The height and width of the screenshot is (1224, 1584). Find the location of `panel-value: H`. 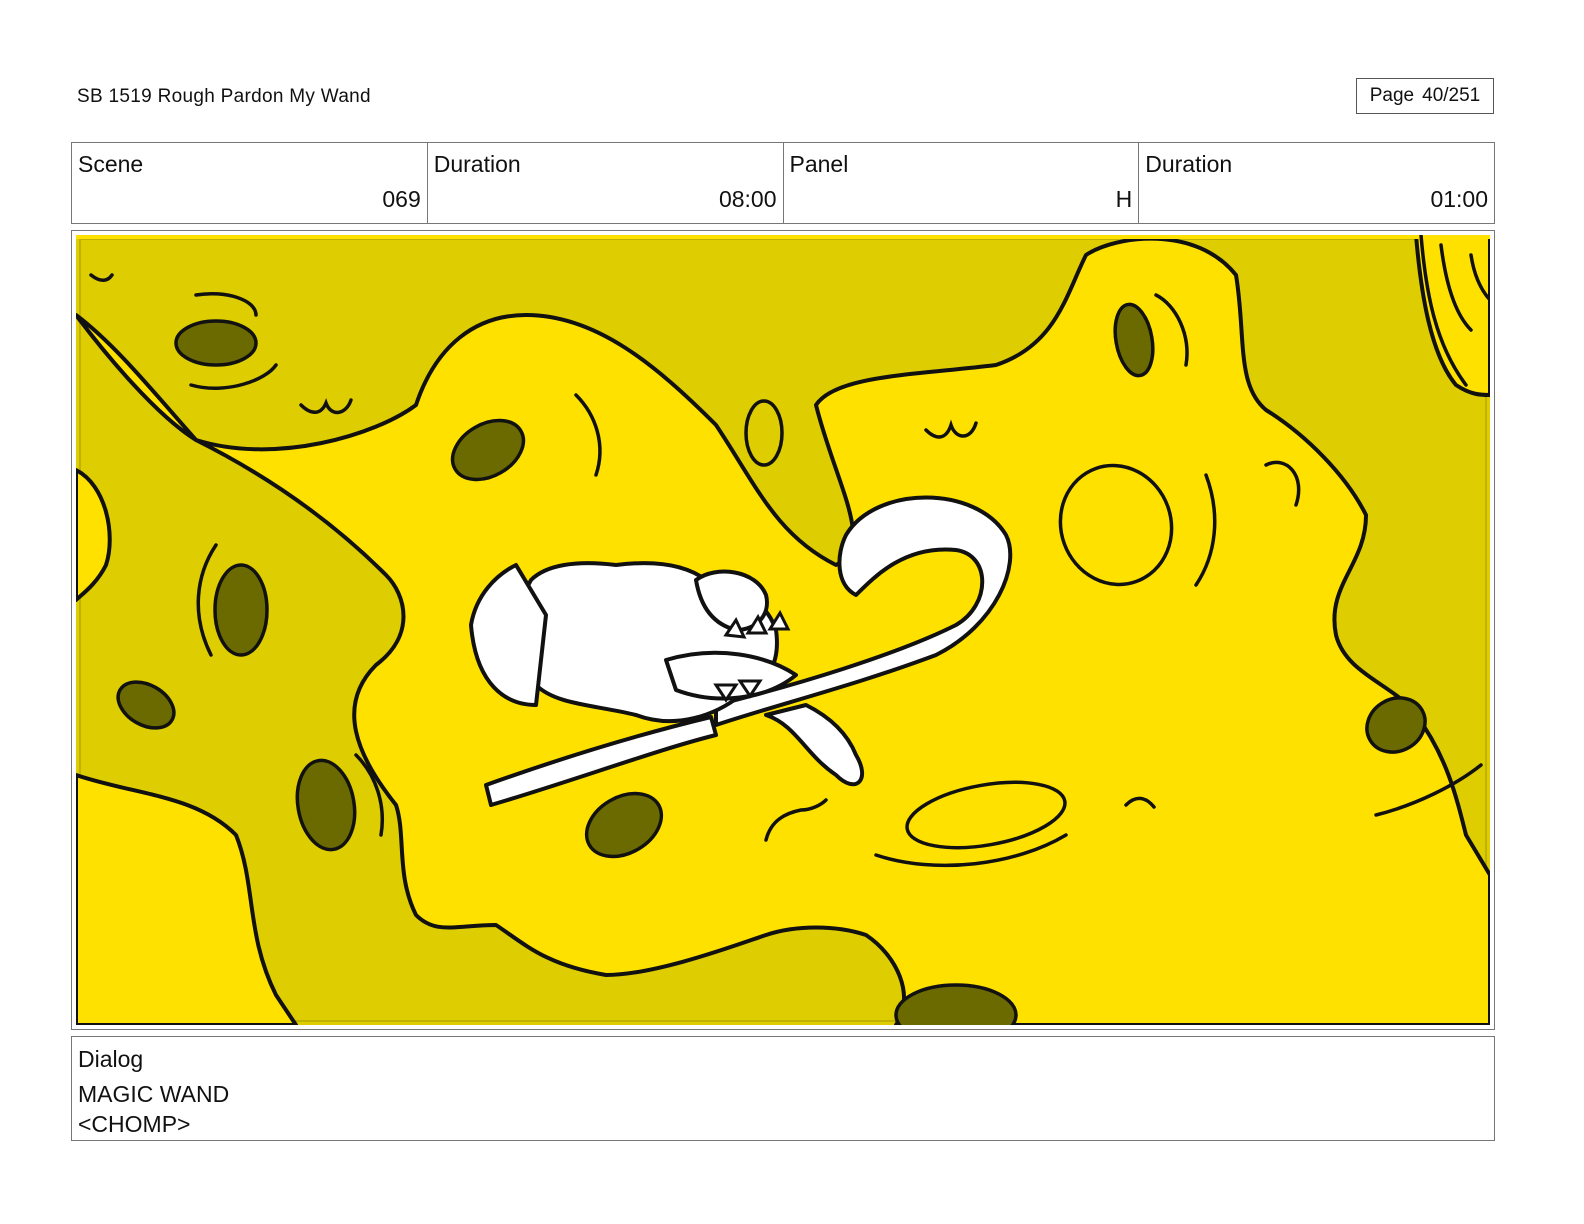

panel-value: H is located at coordinates (1124, 199).